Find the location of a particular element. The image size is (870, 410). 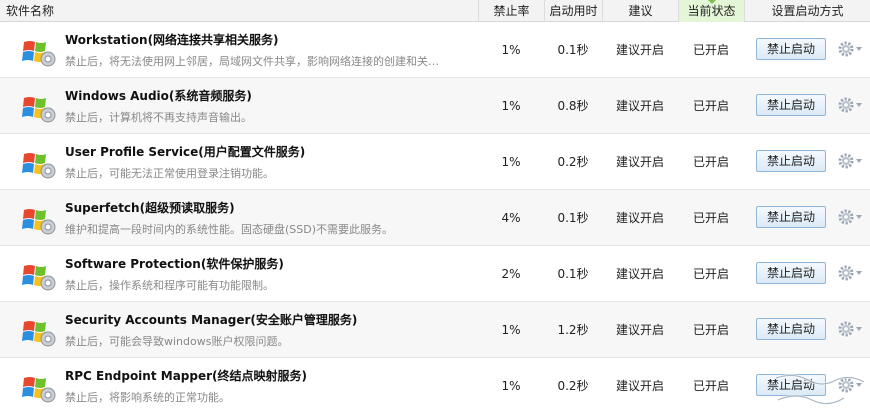

service-name: Windows Audio(系统音频服务) is located at coordinates (158, 96).